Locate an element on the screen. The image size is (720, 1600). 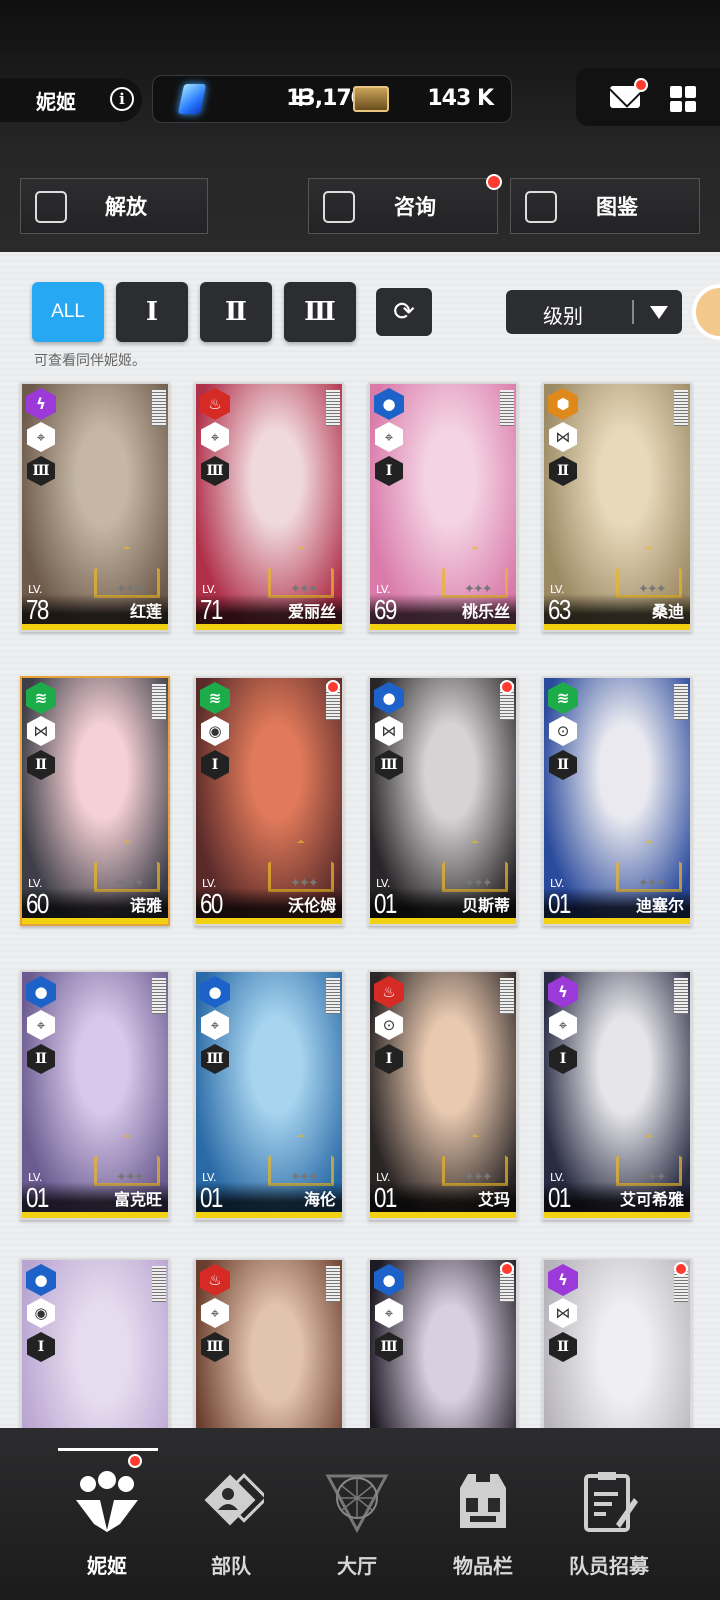
level-value: 71 is located at coordinates (211, 609).